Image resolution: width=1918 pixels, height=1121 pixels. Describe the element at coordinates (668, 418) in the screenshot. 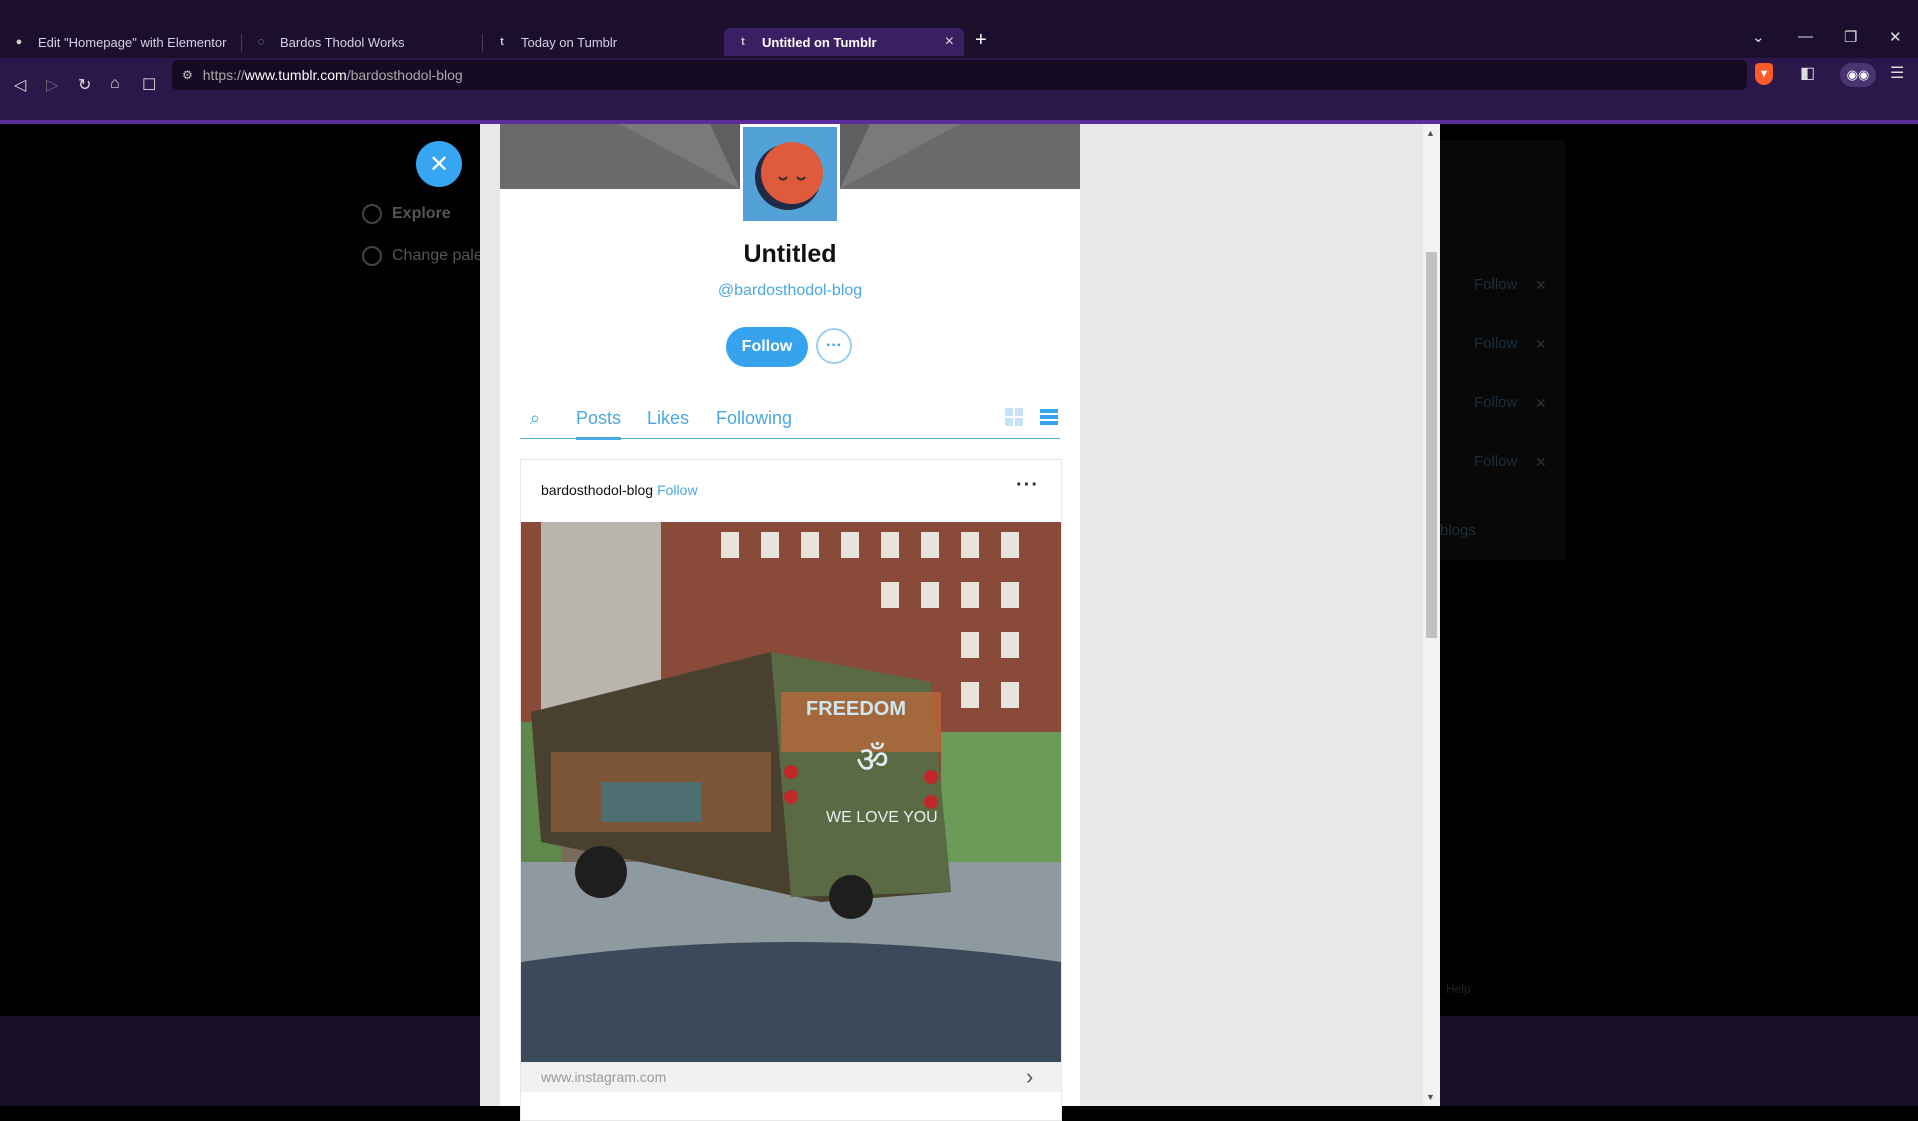

I see `tab-likes: Likes` at that location.